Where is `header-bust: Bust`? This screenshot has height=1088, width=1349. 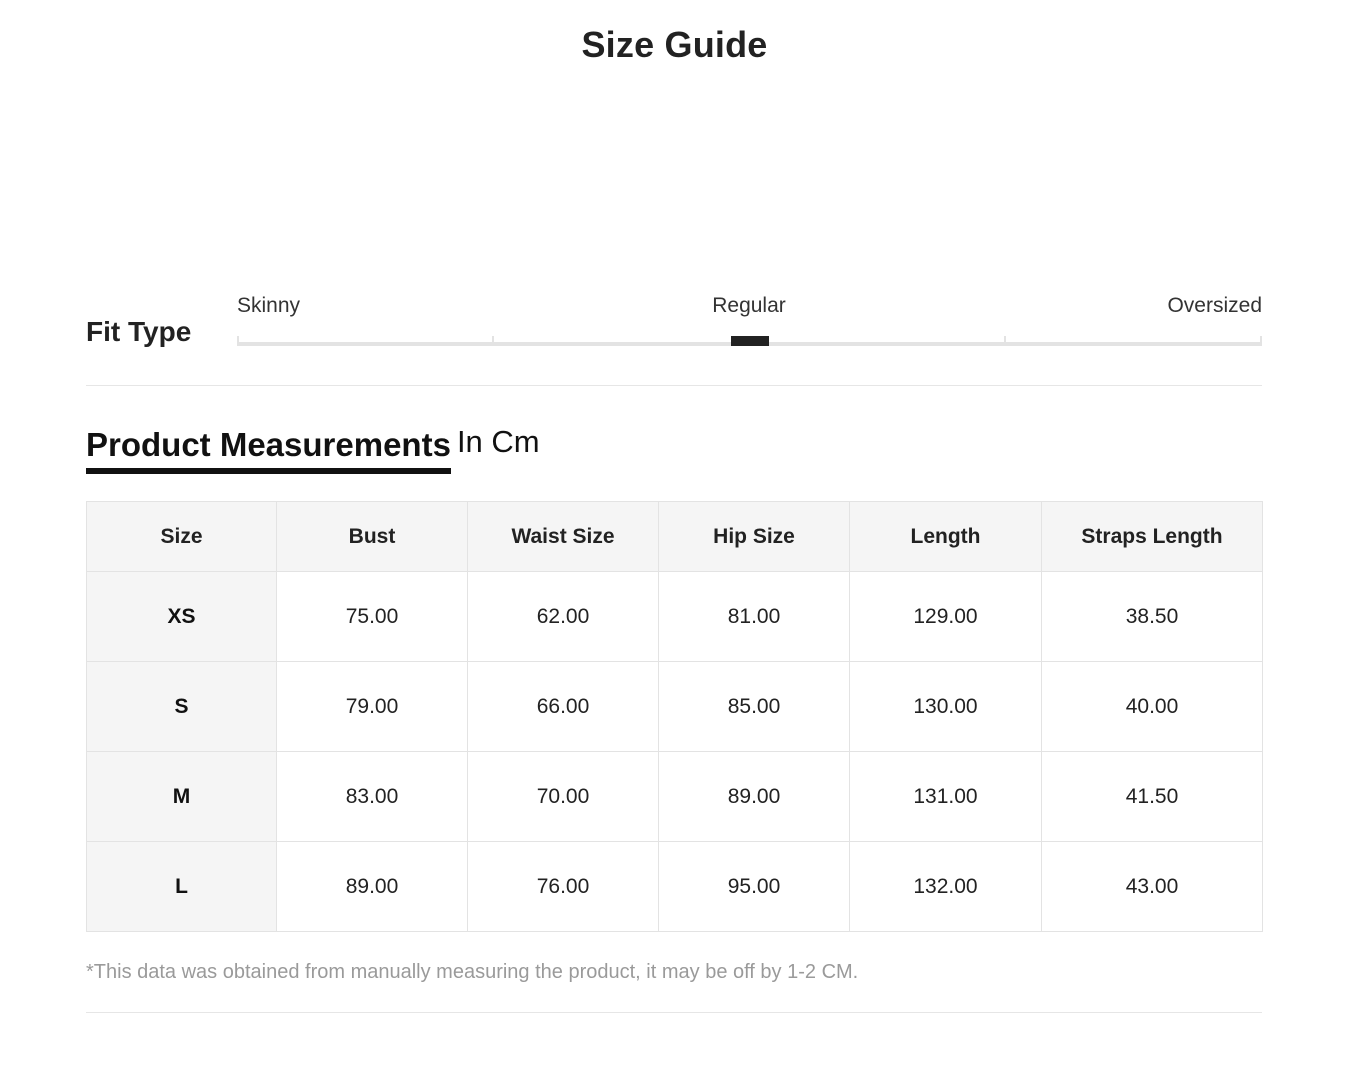 header-bust: Bust is located at coordinates (372, 536).